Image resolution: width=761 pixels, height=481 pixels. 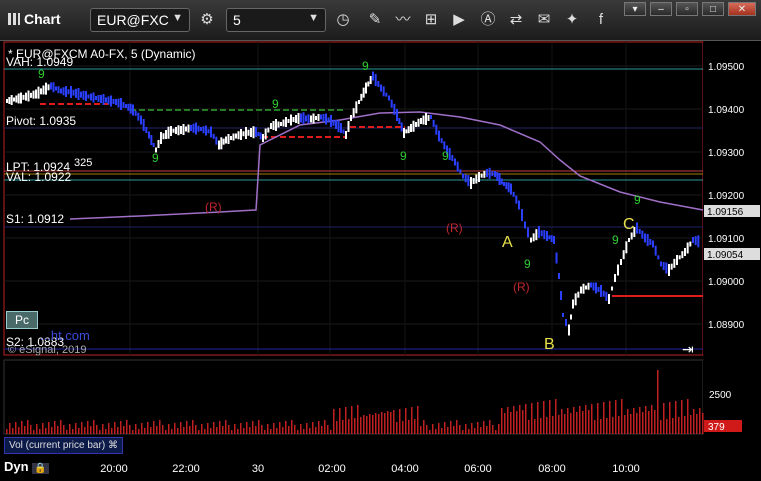 What do you see at coordinates (140, 20) in the screenshot?
I see `symbol-input: EUR@FXC ▼` at bounding box center [140, 20].